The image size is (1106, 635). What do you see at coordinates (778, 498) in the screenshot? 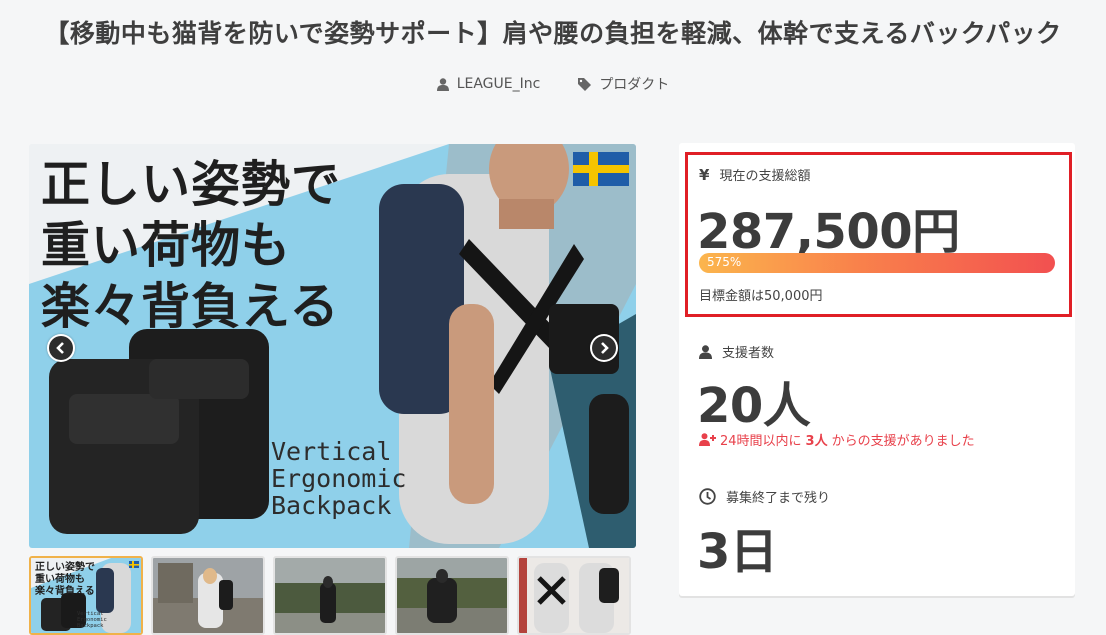
I see `remaining-label-text: 募集終了まで残り` at bounding box center [778, 498].